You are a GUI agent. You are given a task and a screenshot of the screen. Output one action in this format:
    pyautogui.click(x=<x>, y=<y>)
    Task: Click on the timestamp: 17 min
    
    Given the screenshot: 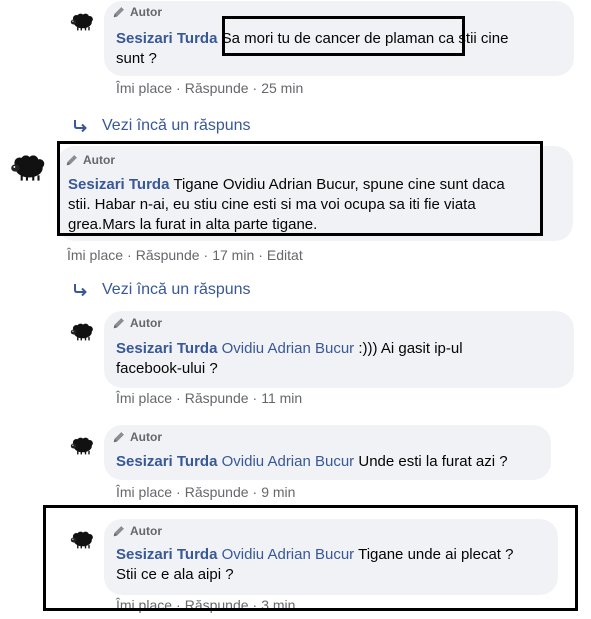 What is the action you would take?
    pyautogui.click(x=233, y=255)
    